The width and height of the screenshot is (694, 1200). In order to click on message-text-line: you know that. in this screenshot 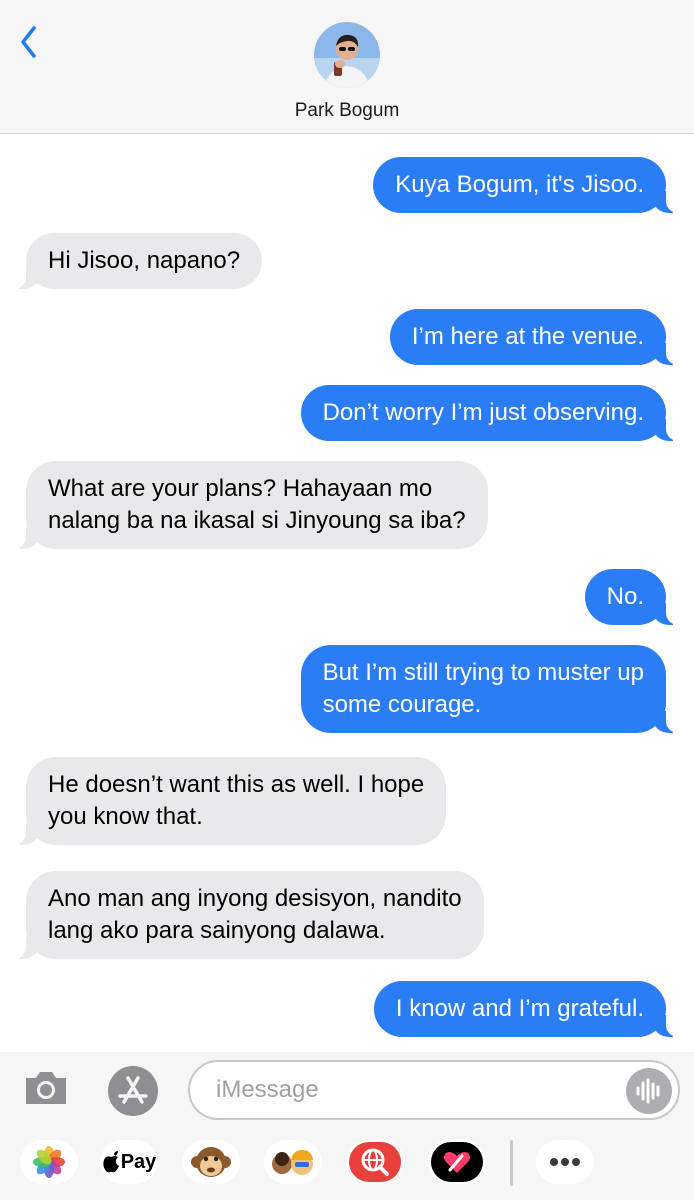, I will do `click(125, 816)`.